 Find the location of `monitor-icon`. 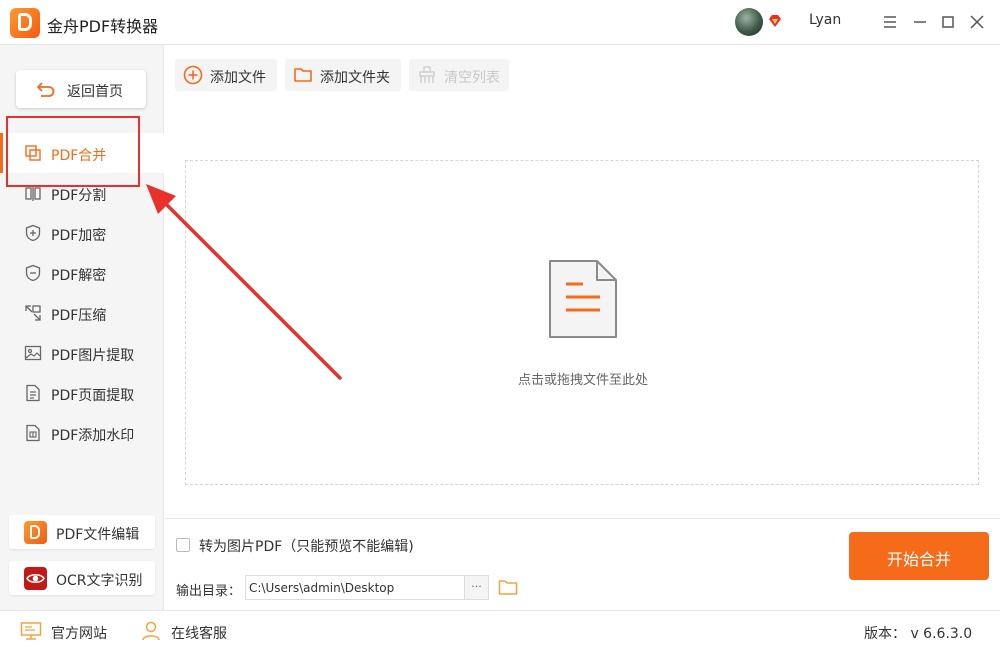

monitor-icon is located at coordinates (31, 631).